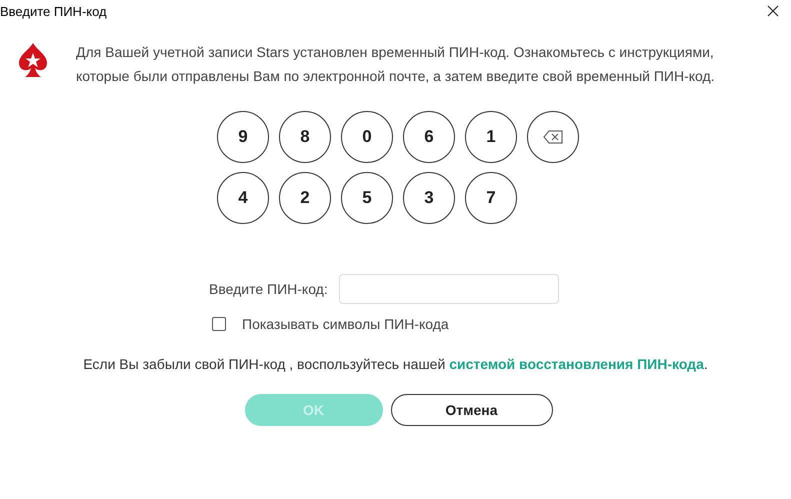 The height and width of the screenshot is (499, 791). What do you see at coordinates (53, 11) in the screenshot?
I see `window-title: Введите ПИН-код` at bounding box center [53, 11].